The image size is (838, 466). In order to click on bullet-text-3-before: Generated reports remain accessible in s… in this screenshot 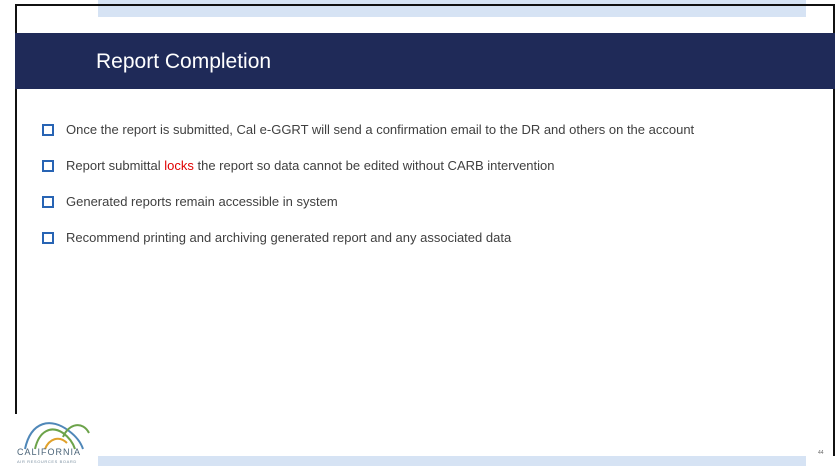, I will do `click(202, 201)`.